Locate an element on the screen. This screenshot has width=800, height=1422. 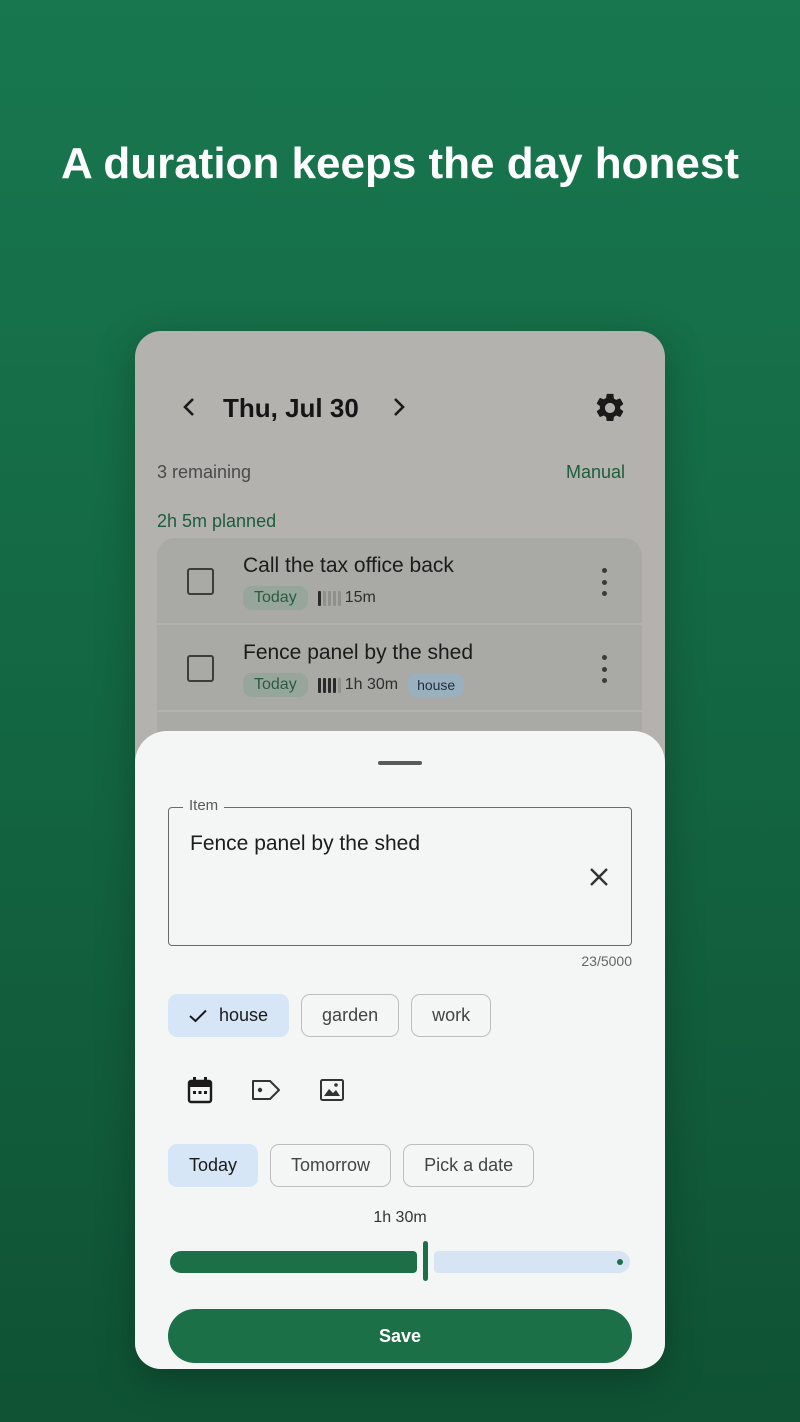
save-button: Save is located at coordinates (400, 1336).